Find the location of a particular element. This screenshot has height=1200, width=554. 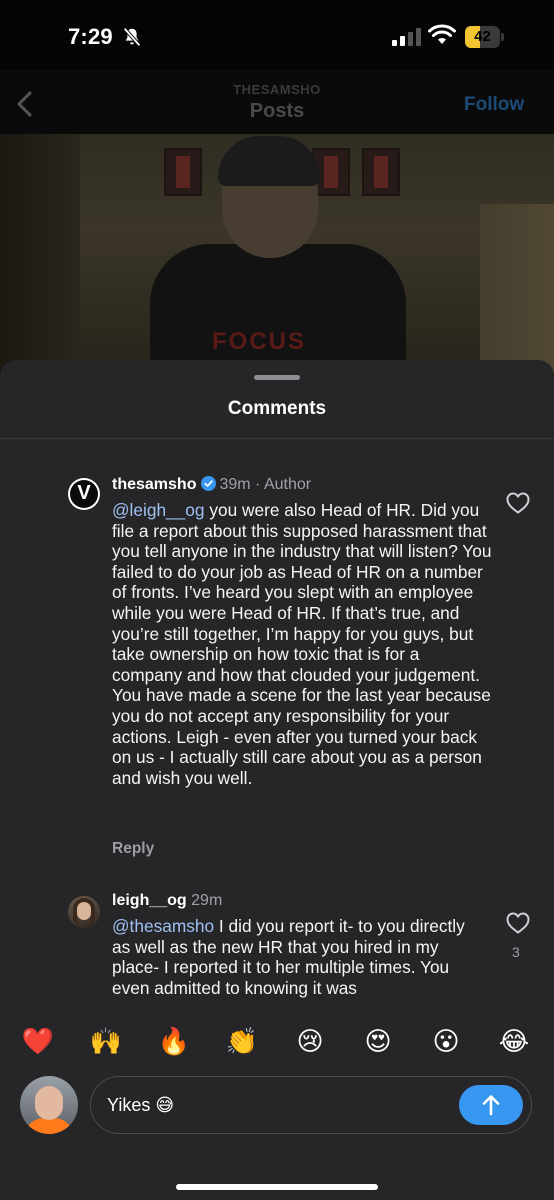

battery-icon: 42 is located at coordinates (485, 37).